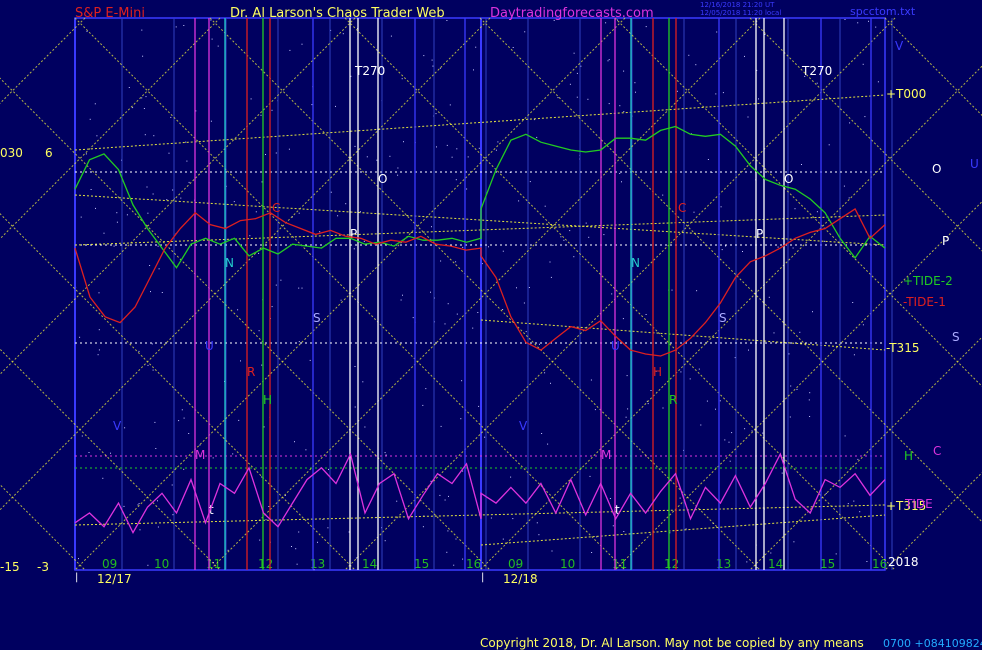  I want to click on event-marker-label: S, so click(317, 318).